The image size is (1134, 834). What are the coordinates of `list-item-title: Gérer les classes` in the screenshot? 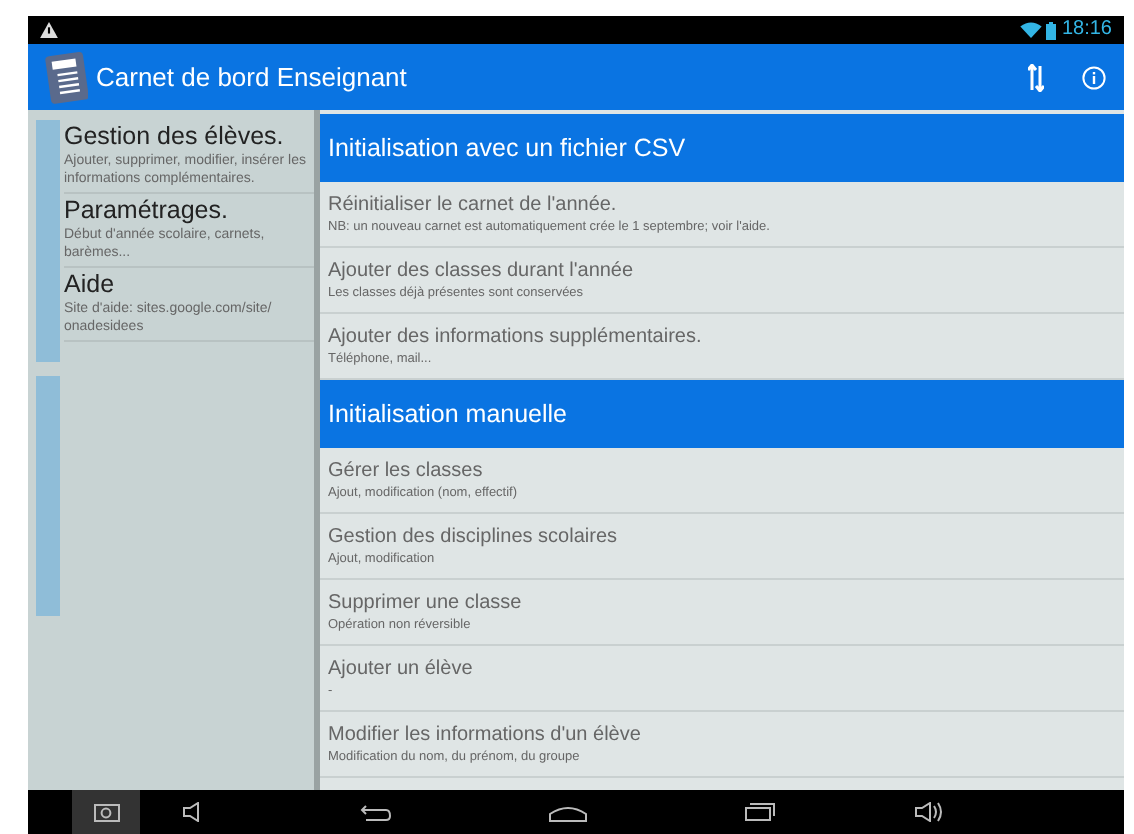 It's located at (406, 471).